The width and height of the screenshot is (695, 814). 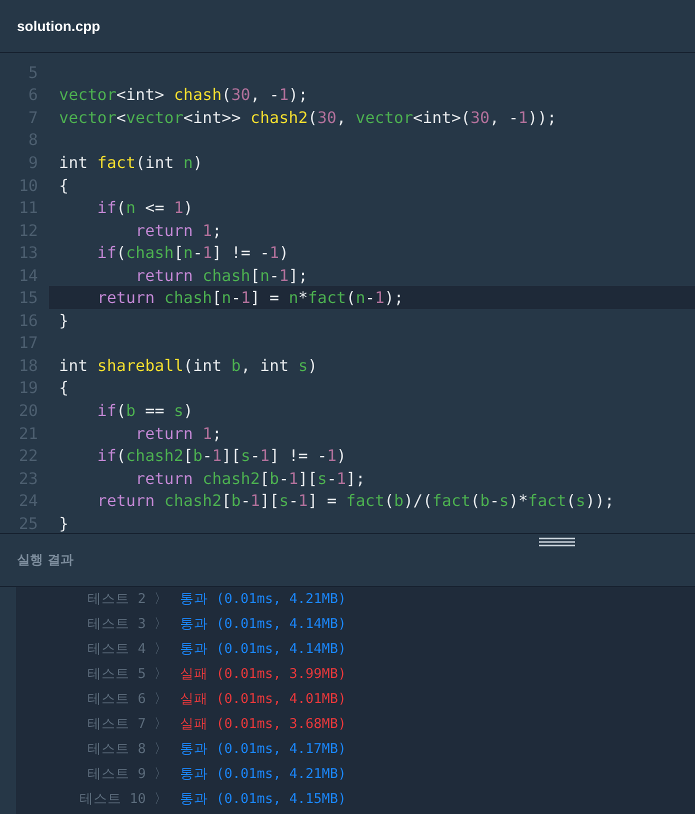 I want to click on test-result: 통과 (0.01ms, 4.17MB), so click(x=263, y=749).